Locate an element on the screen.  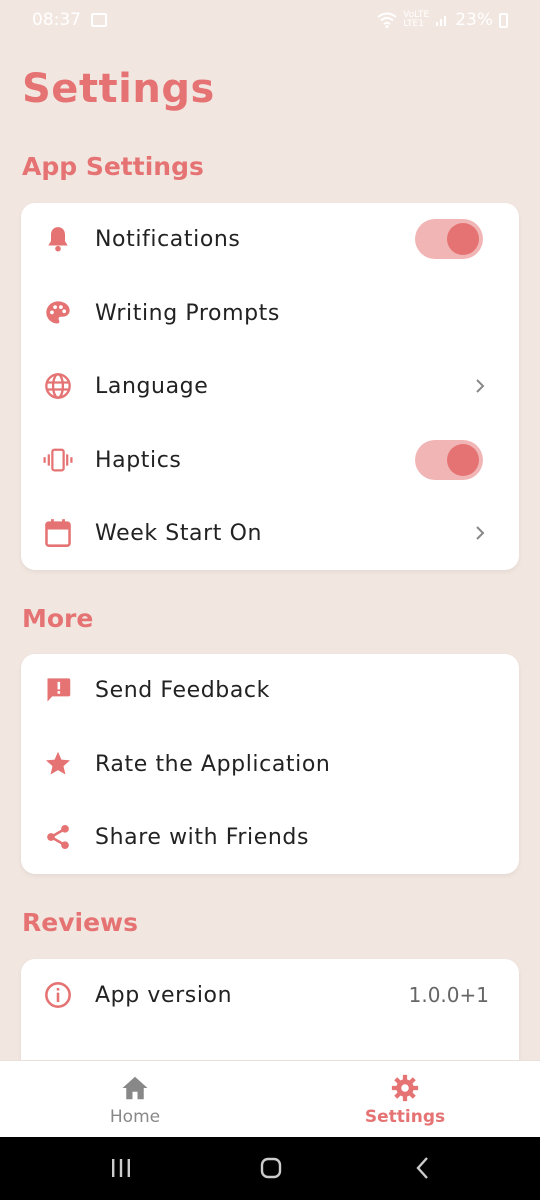
more-row-send-feedback: Send Feedback is located at coordinates (270, 690).